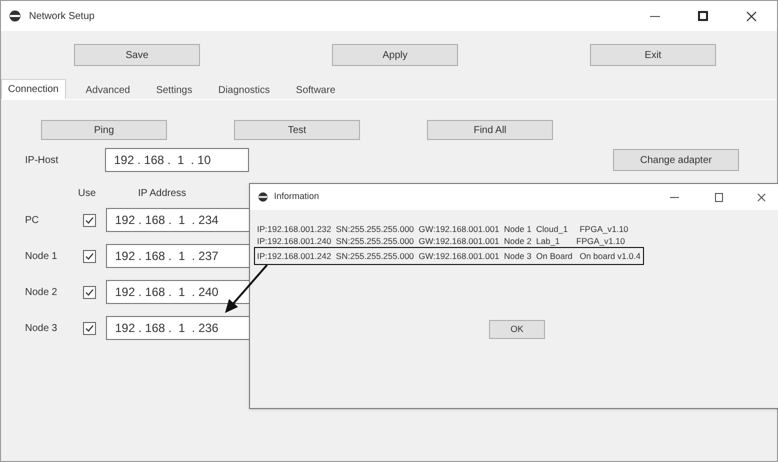 This screenshot has width=778, height=462. Describe the element at coordinates (178, 220) in the screenshot. I see `ip-field: 192 . 168 . 1 . 234` at that location.